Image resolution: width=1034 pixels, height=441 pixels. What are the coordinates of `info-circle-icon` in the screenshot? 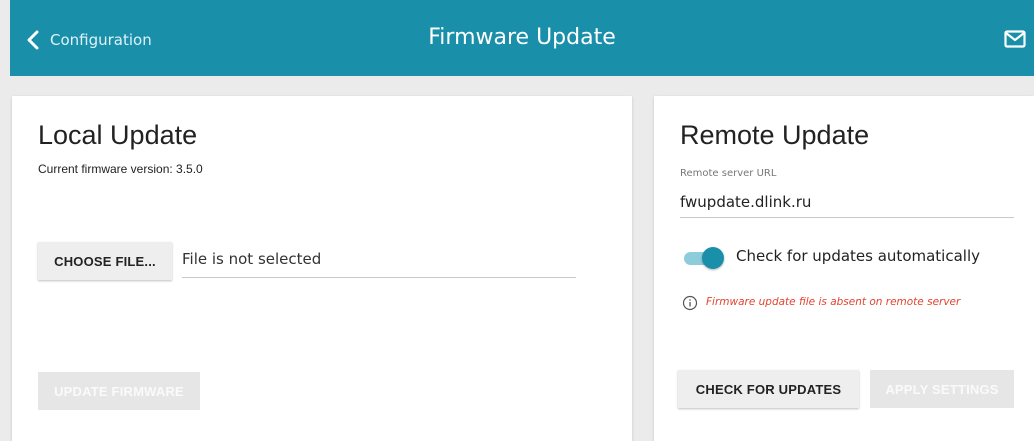 It's located at (690, 303).